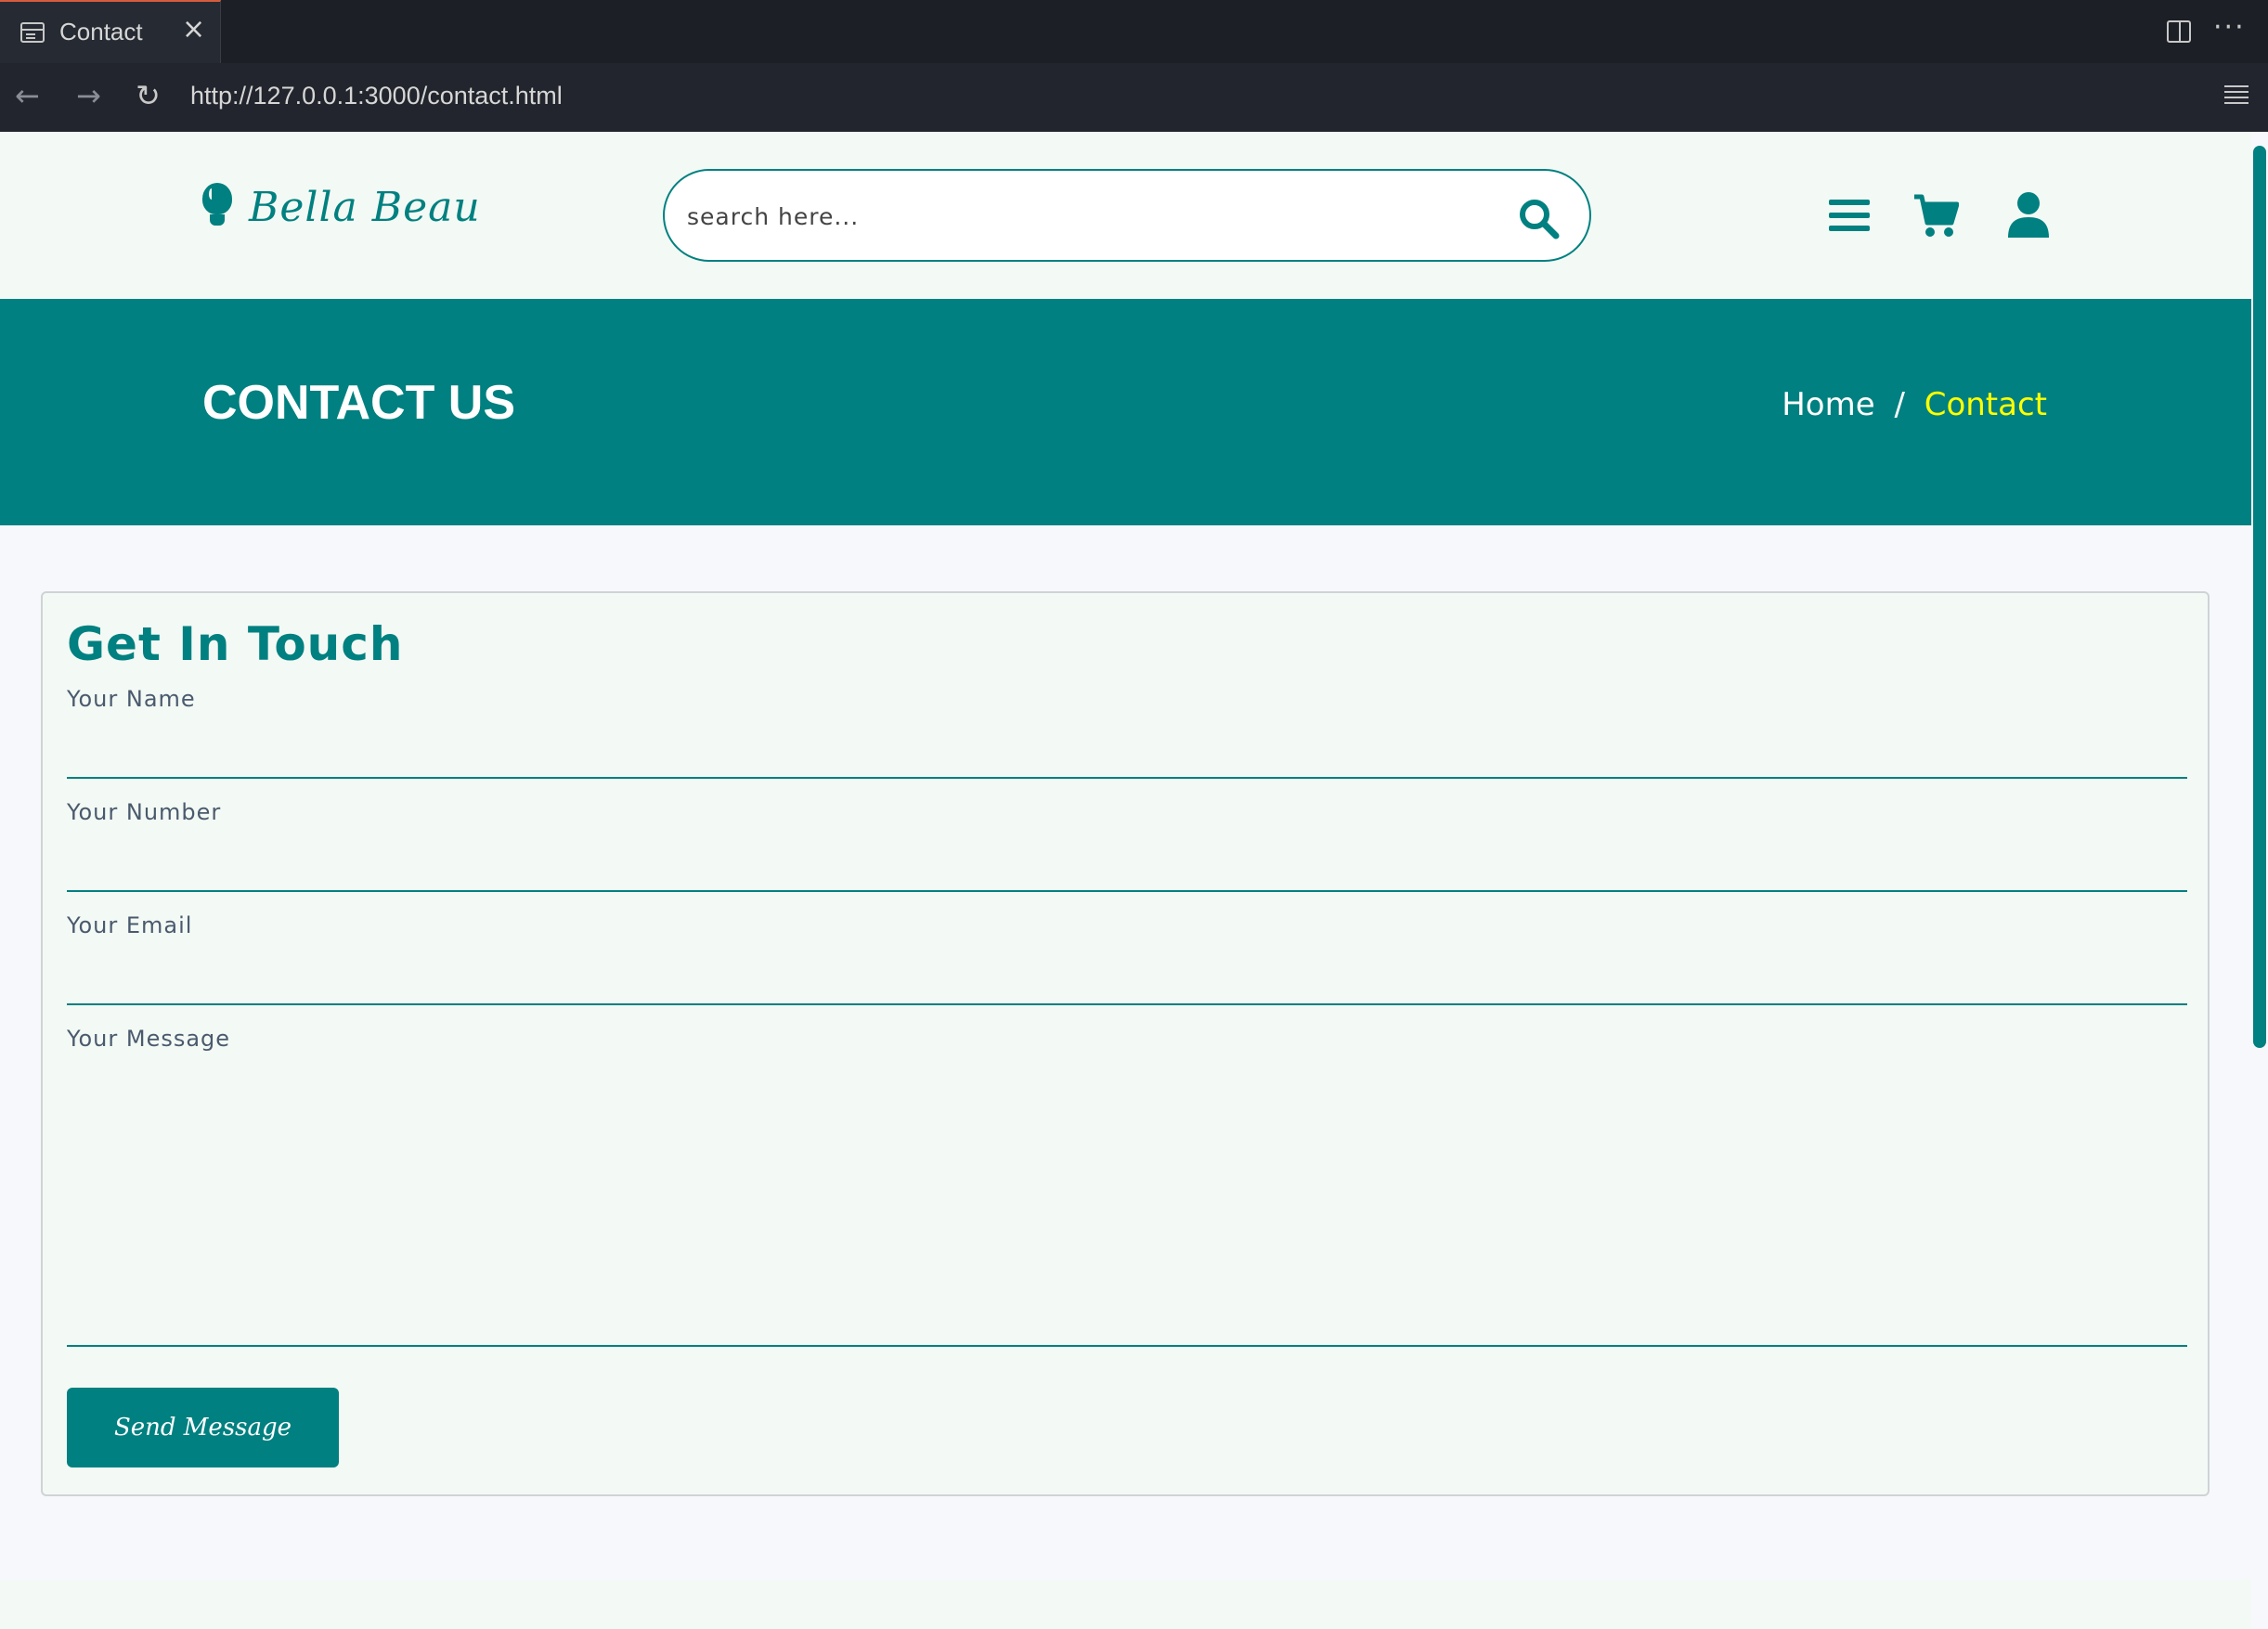 Image resolution: width=2268 pixels, height=1629 pixels. I want to click on page-banner: CONTACT US Home / Contact, so click(1125, 412).